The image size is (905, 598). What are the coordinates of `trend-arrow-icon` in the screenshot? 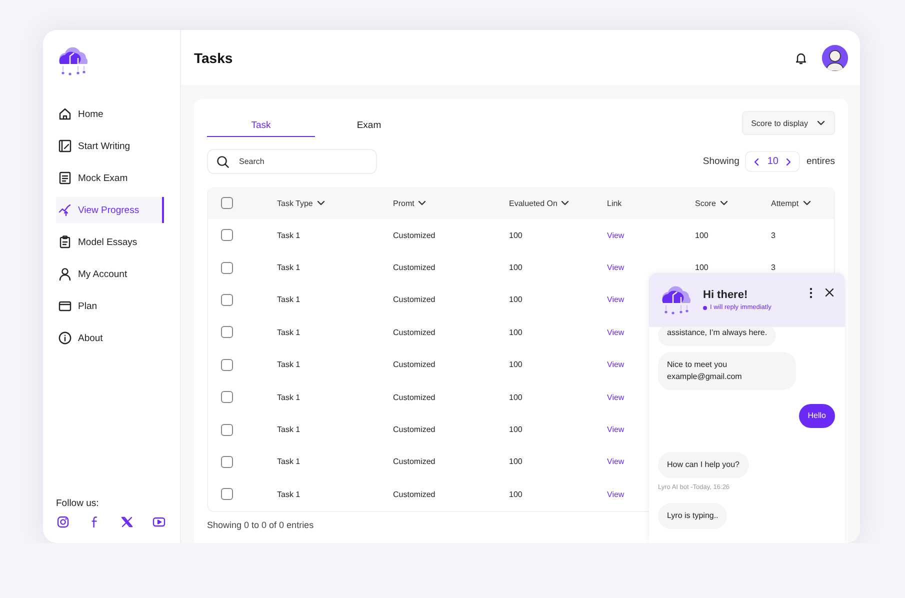 It's located at (65, 210).